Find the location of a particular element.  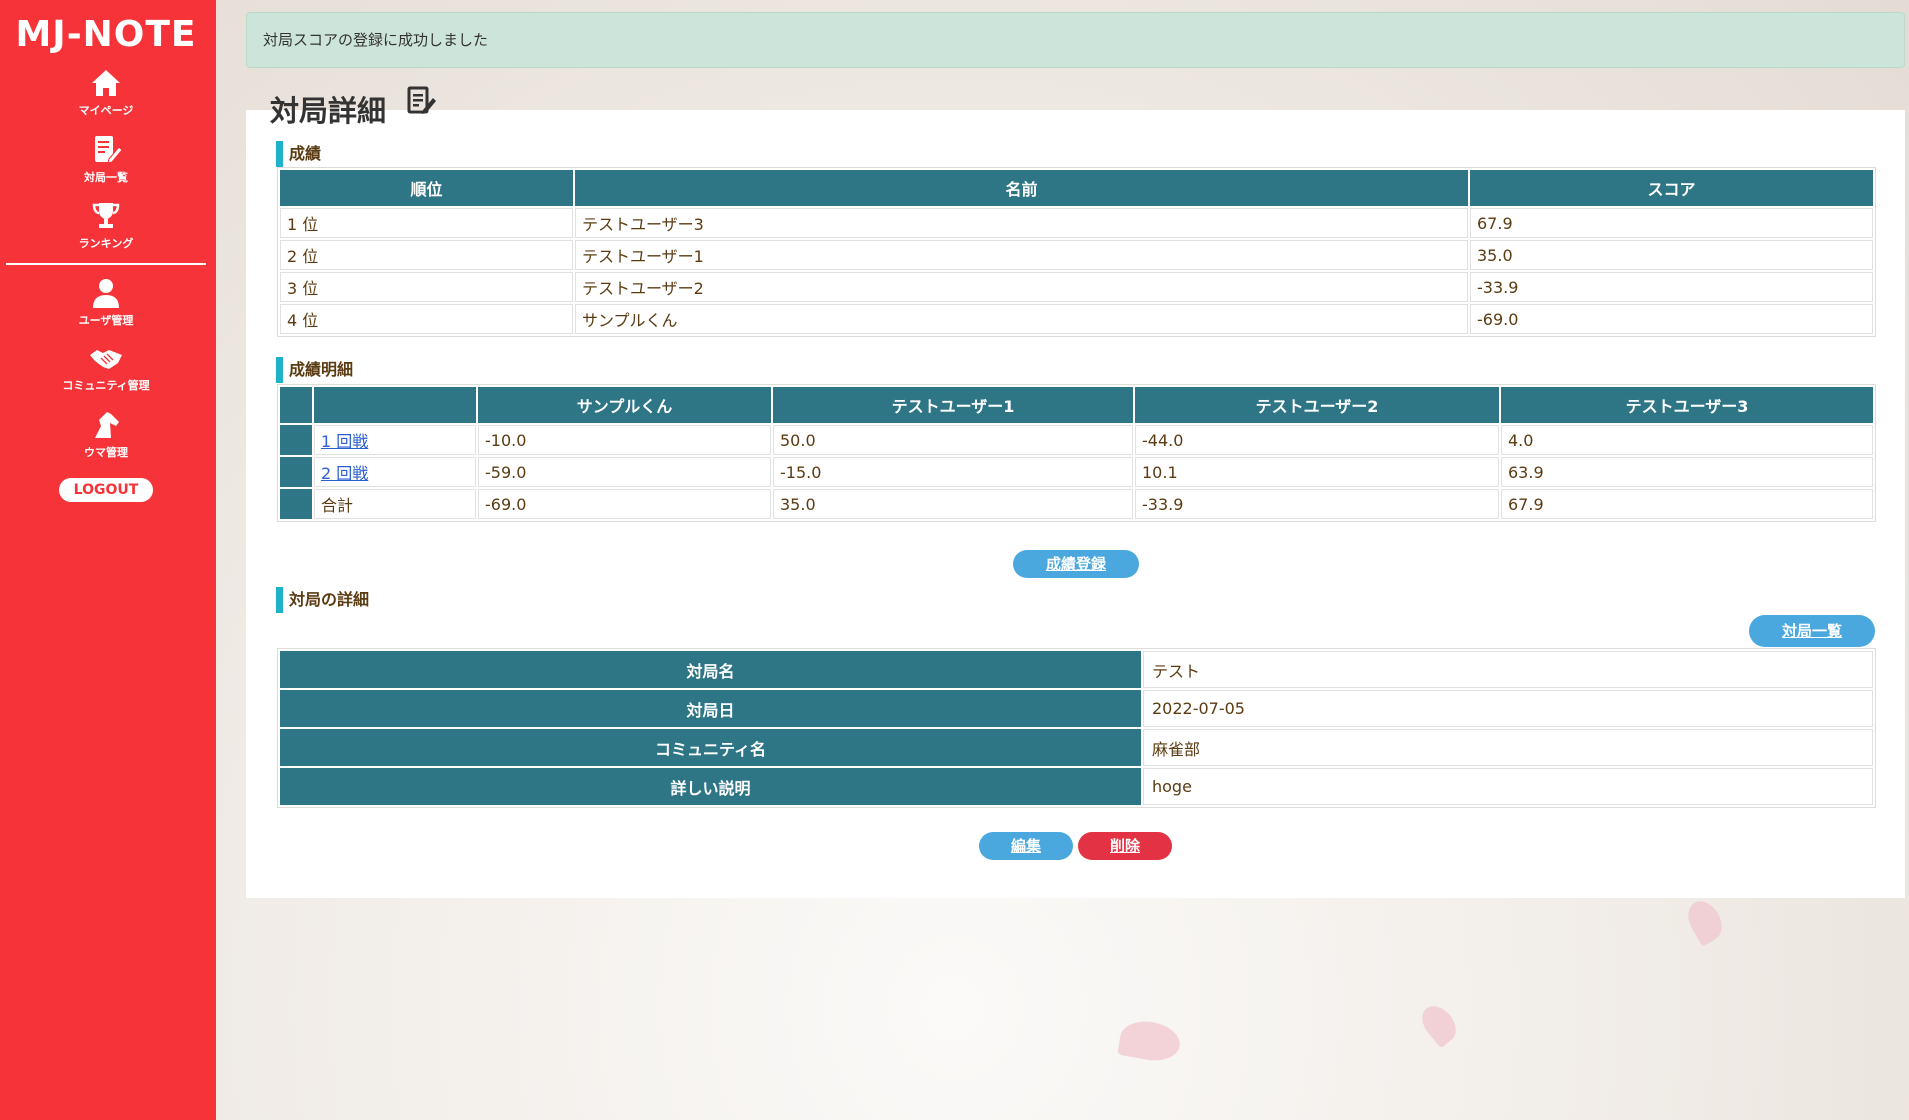

column-header-player: テストユーザー1 is located at coordinates (953, 405).